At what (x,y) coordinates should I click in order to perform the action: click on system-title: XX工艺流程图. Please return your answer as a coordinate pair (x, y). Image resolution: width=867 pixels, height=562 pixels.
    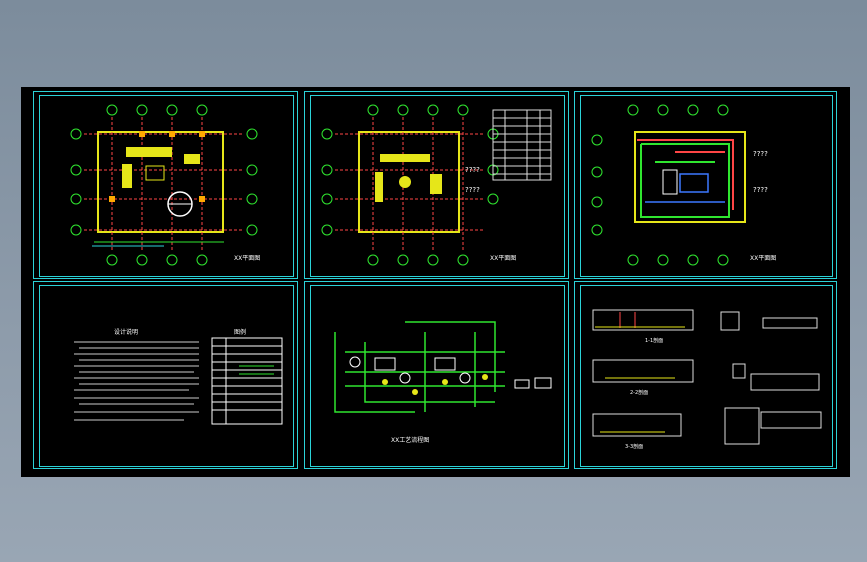
    Looking at the image, I should click on (410, 440).